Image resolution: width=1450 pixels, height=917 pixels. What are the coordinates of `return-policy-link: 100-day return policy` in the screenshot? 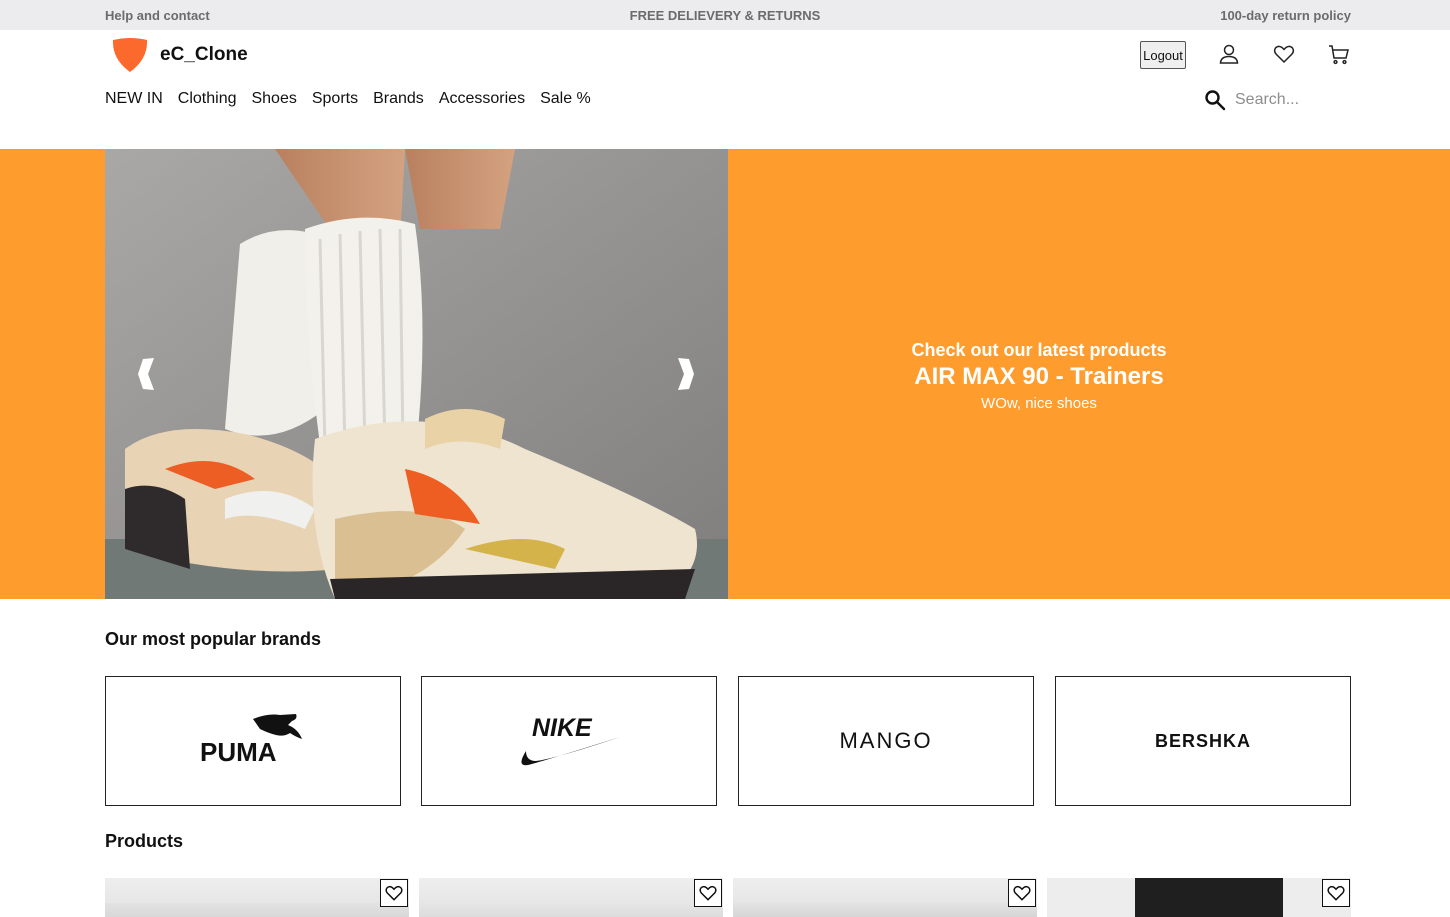 It's located at (1285, 15).